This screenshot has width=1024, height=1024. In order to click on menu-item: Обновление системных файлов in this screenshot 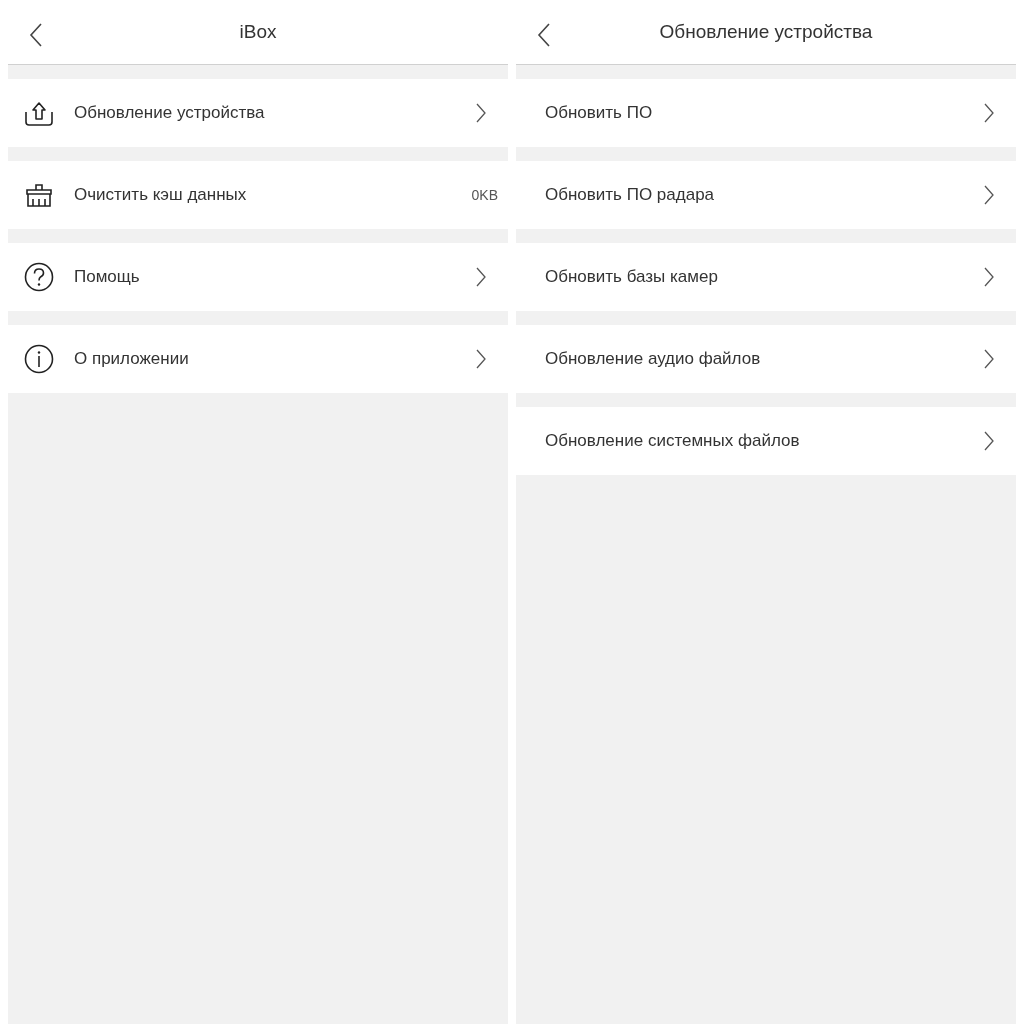, I will do `click(766, 441)`.